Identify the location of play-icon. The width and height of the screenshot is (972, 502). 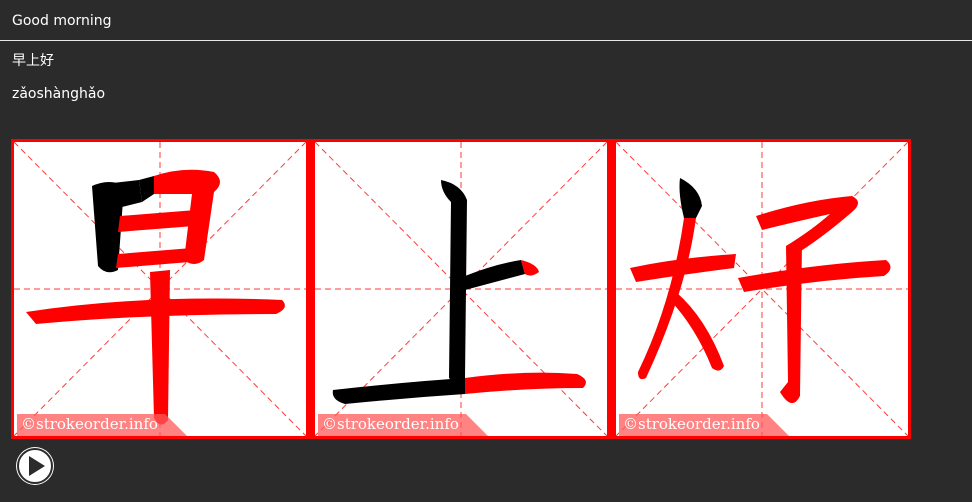
(35, 466).